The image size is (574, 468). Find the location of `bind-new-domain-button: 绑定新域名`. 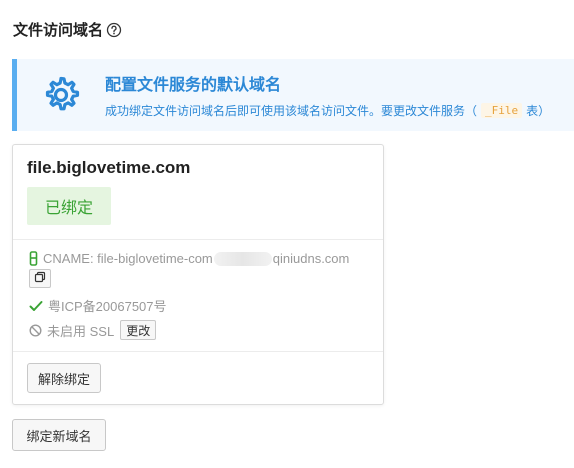

bind-new-domain-button: 绑定新域名 is located at coordinates (59, 435).